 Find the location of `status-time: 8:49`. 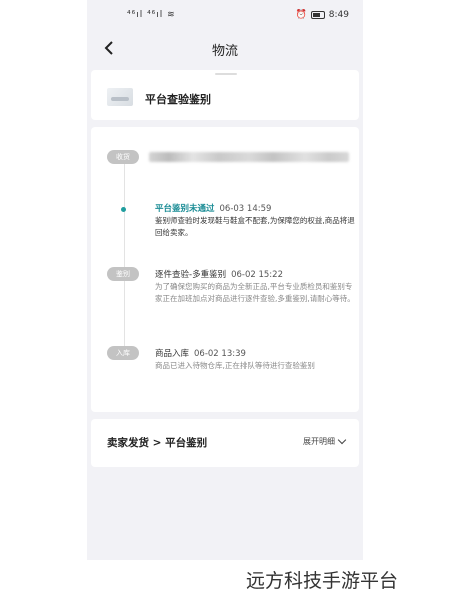

status-time: 8:49 is located at coordinates (338, 15).